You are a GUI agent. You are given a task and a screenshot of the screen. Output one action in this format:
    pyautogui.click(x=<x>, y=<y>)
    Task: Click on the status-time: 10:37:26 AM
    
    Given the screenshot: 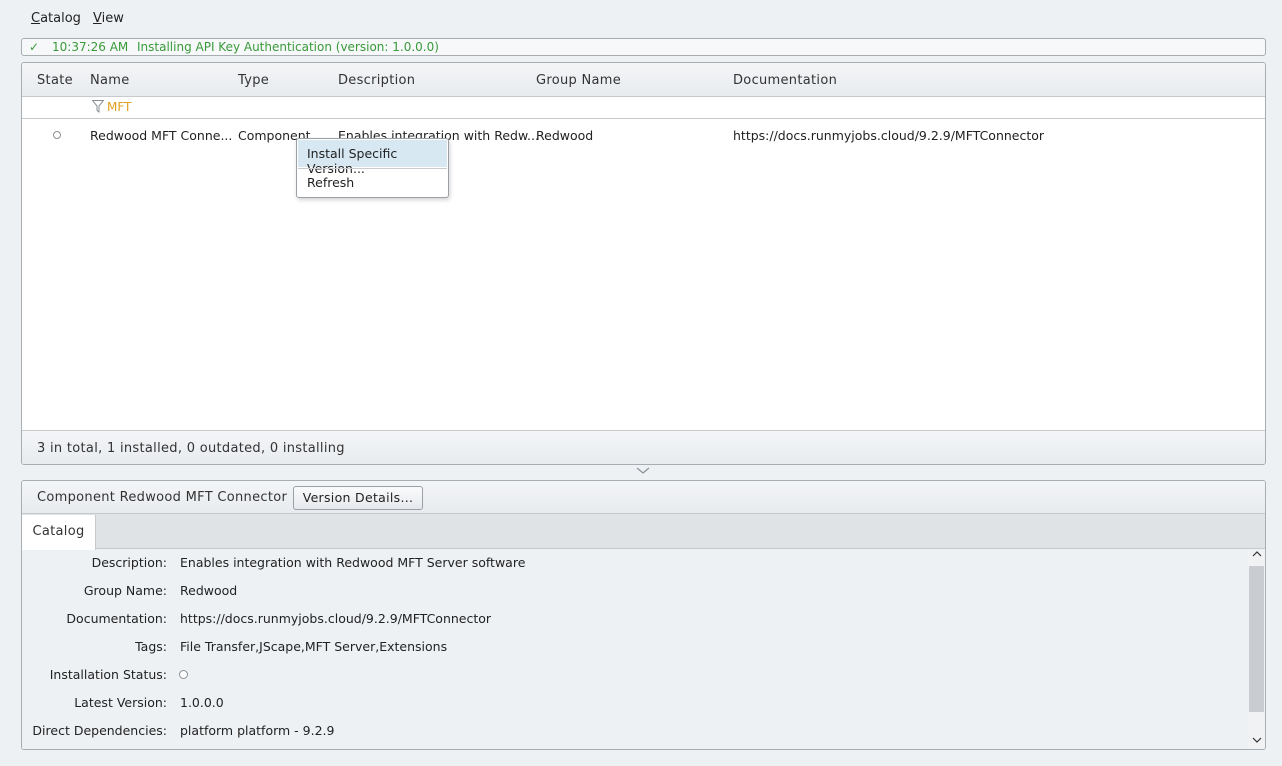 What is the action you would take?
    pyautogui.click(x=90, y=47)
    